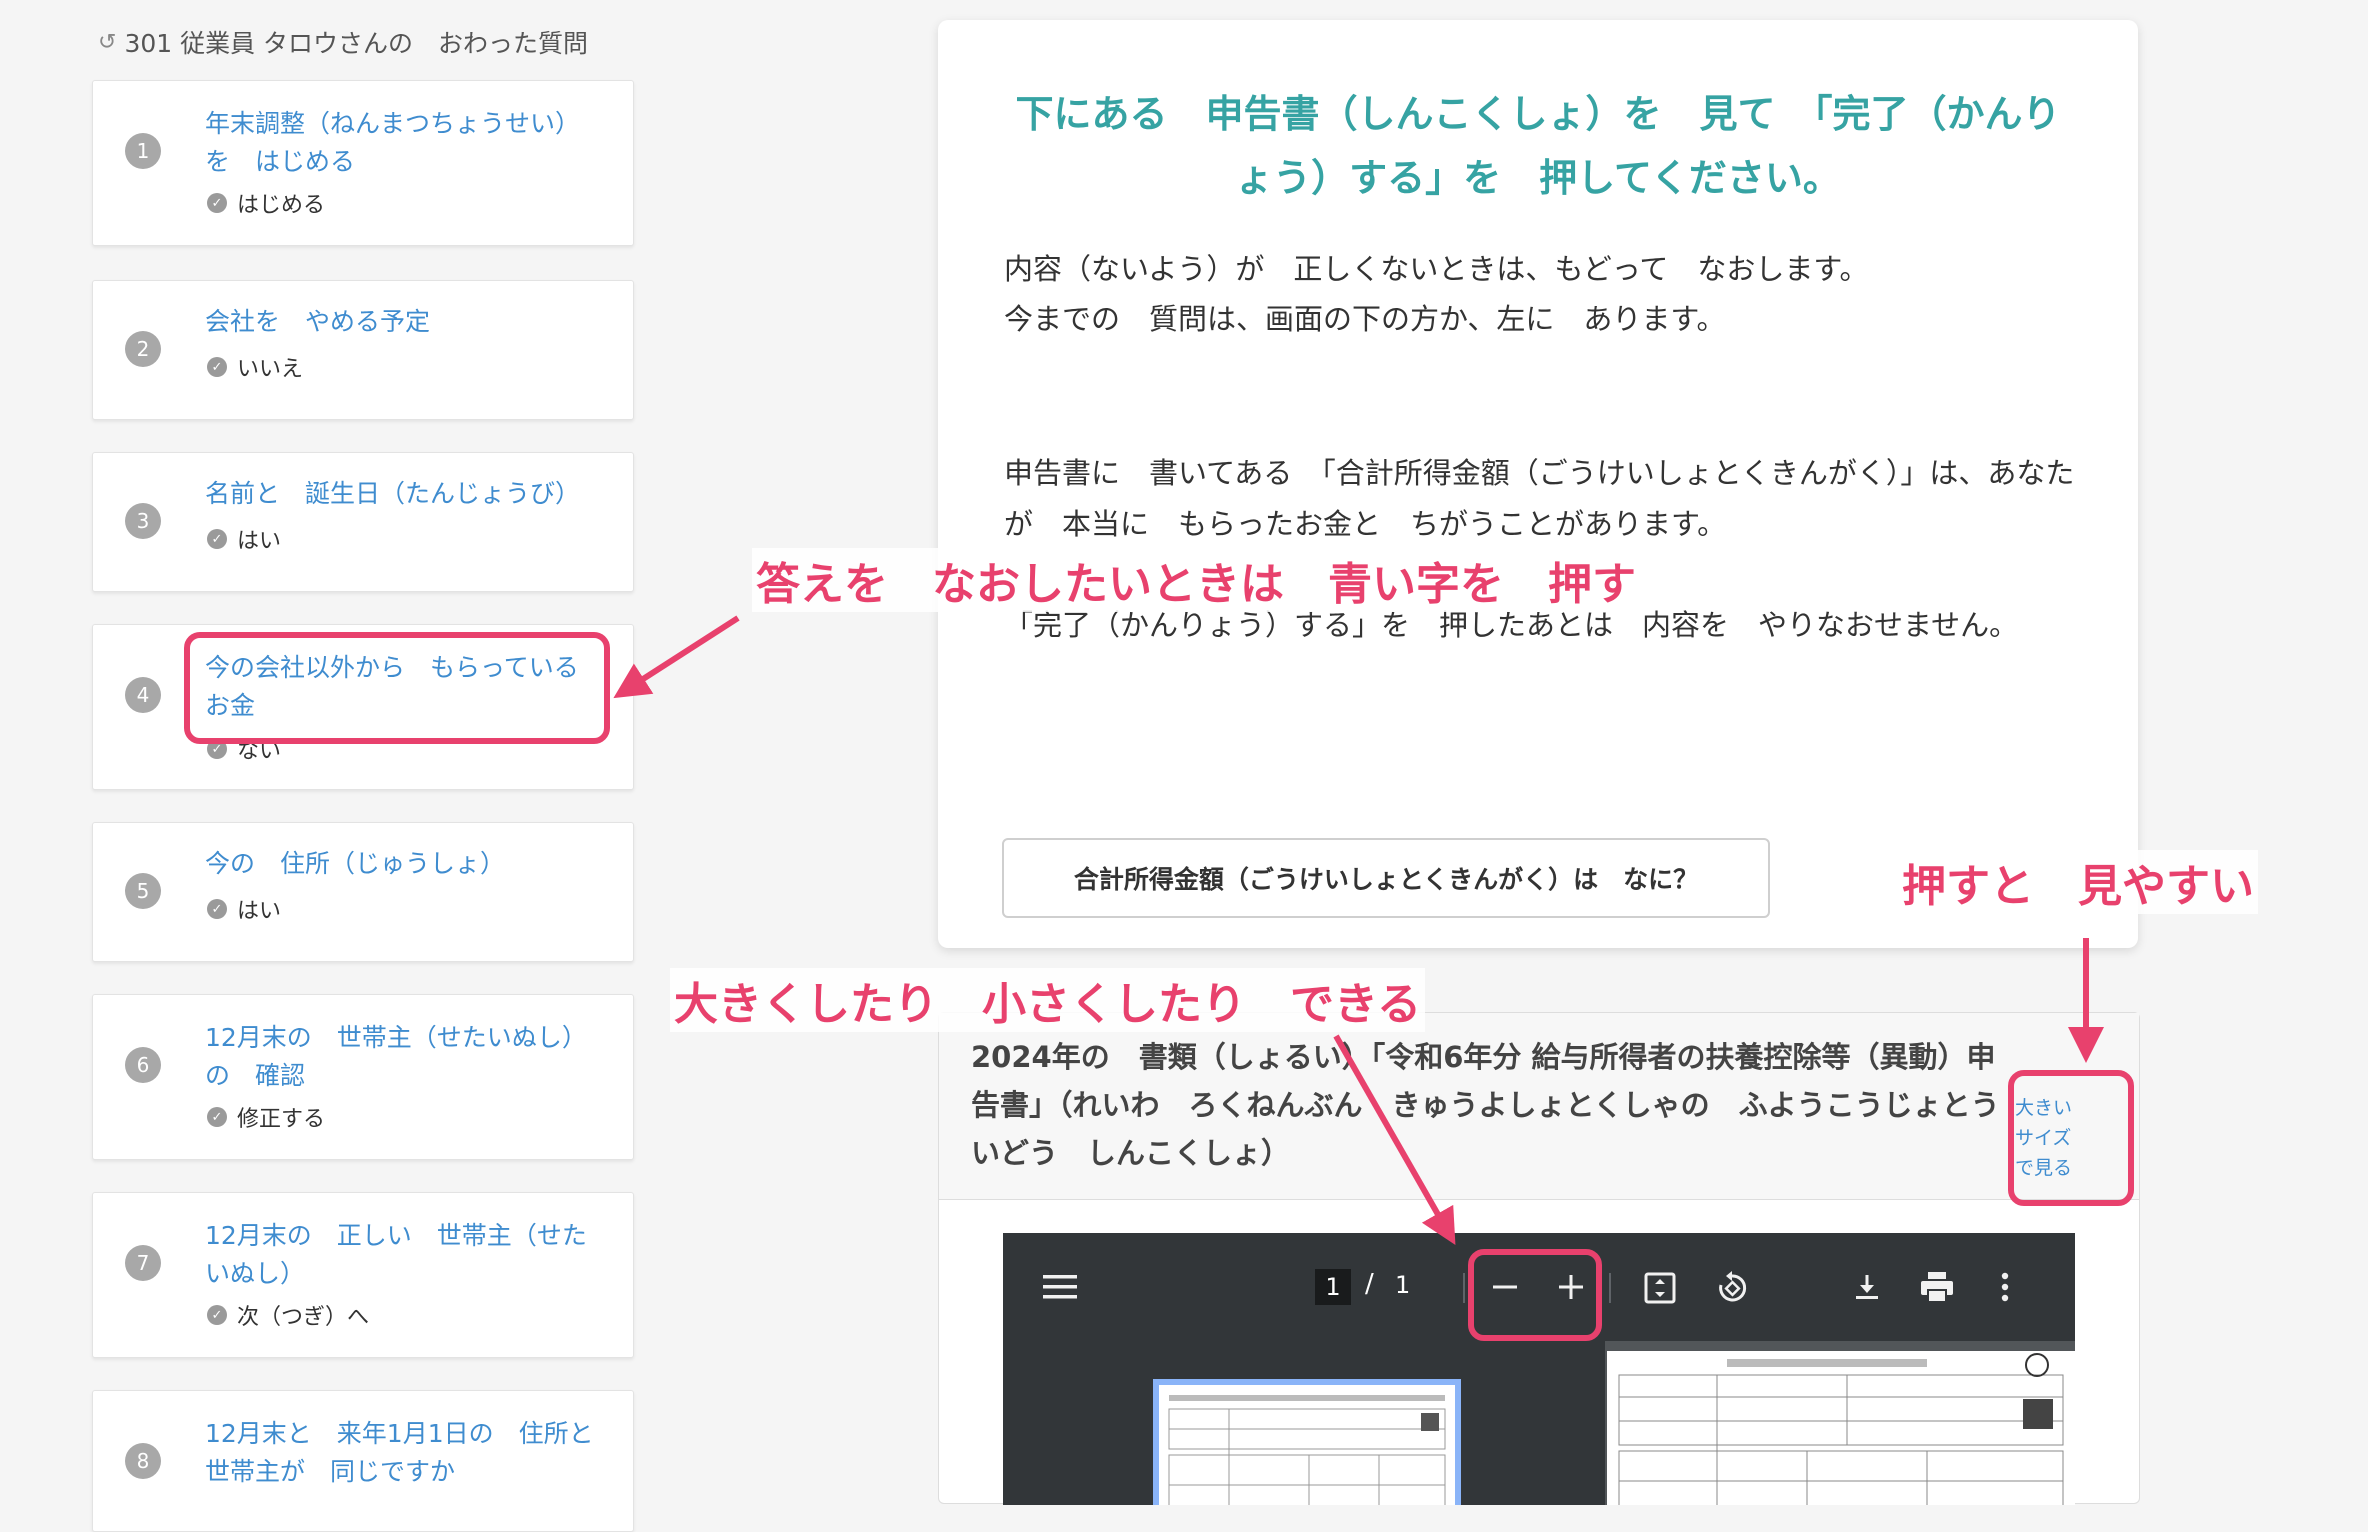  Describe the element at coordinates (1394, 1140) in the screenshot. I see `arrow-to-zoom` at that location.